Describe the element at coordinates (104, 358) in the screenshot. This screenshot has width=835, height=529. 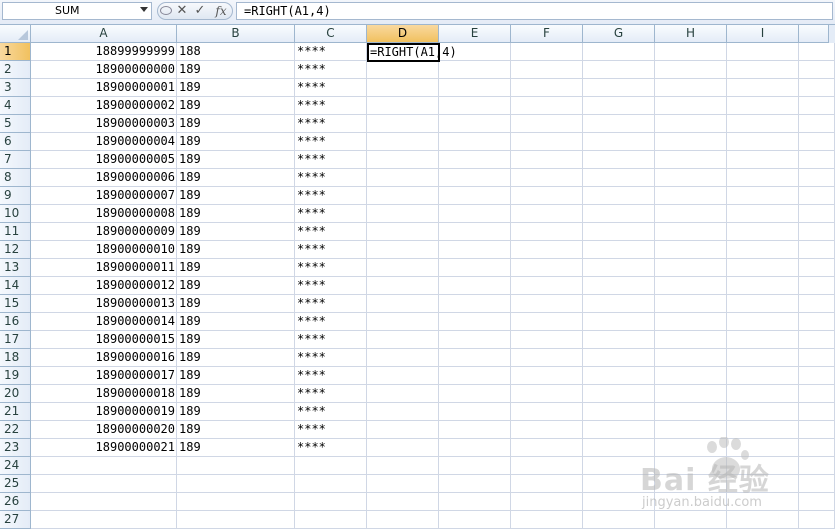
I see `cell-a: 18900000016` at that location.